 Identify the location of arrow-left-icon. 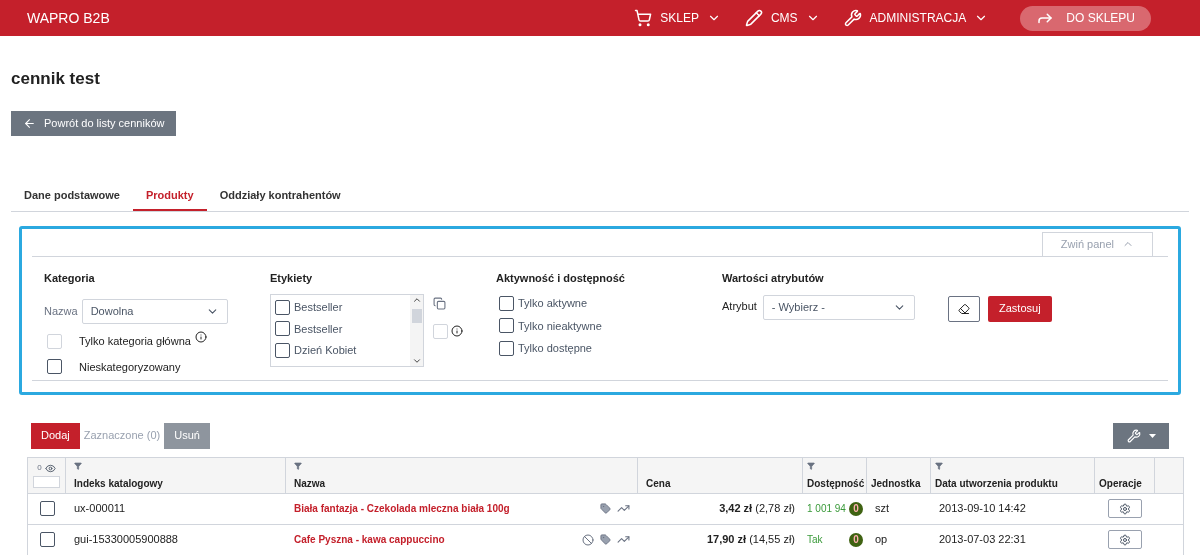
(29, 123).